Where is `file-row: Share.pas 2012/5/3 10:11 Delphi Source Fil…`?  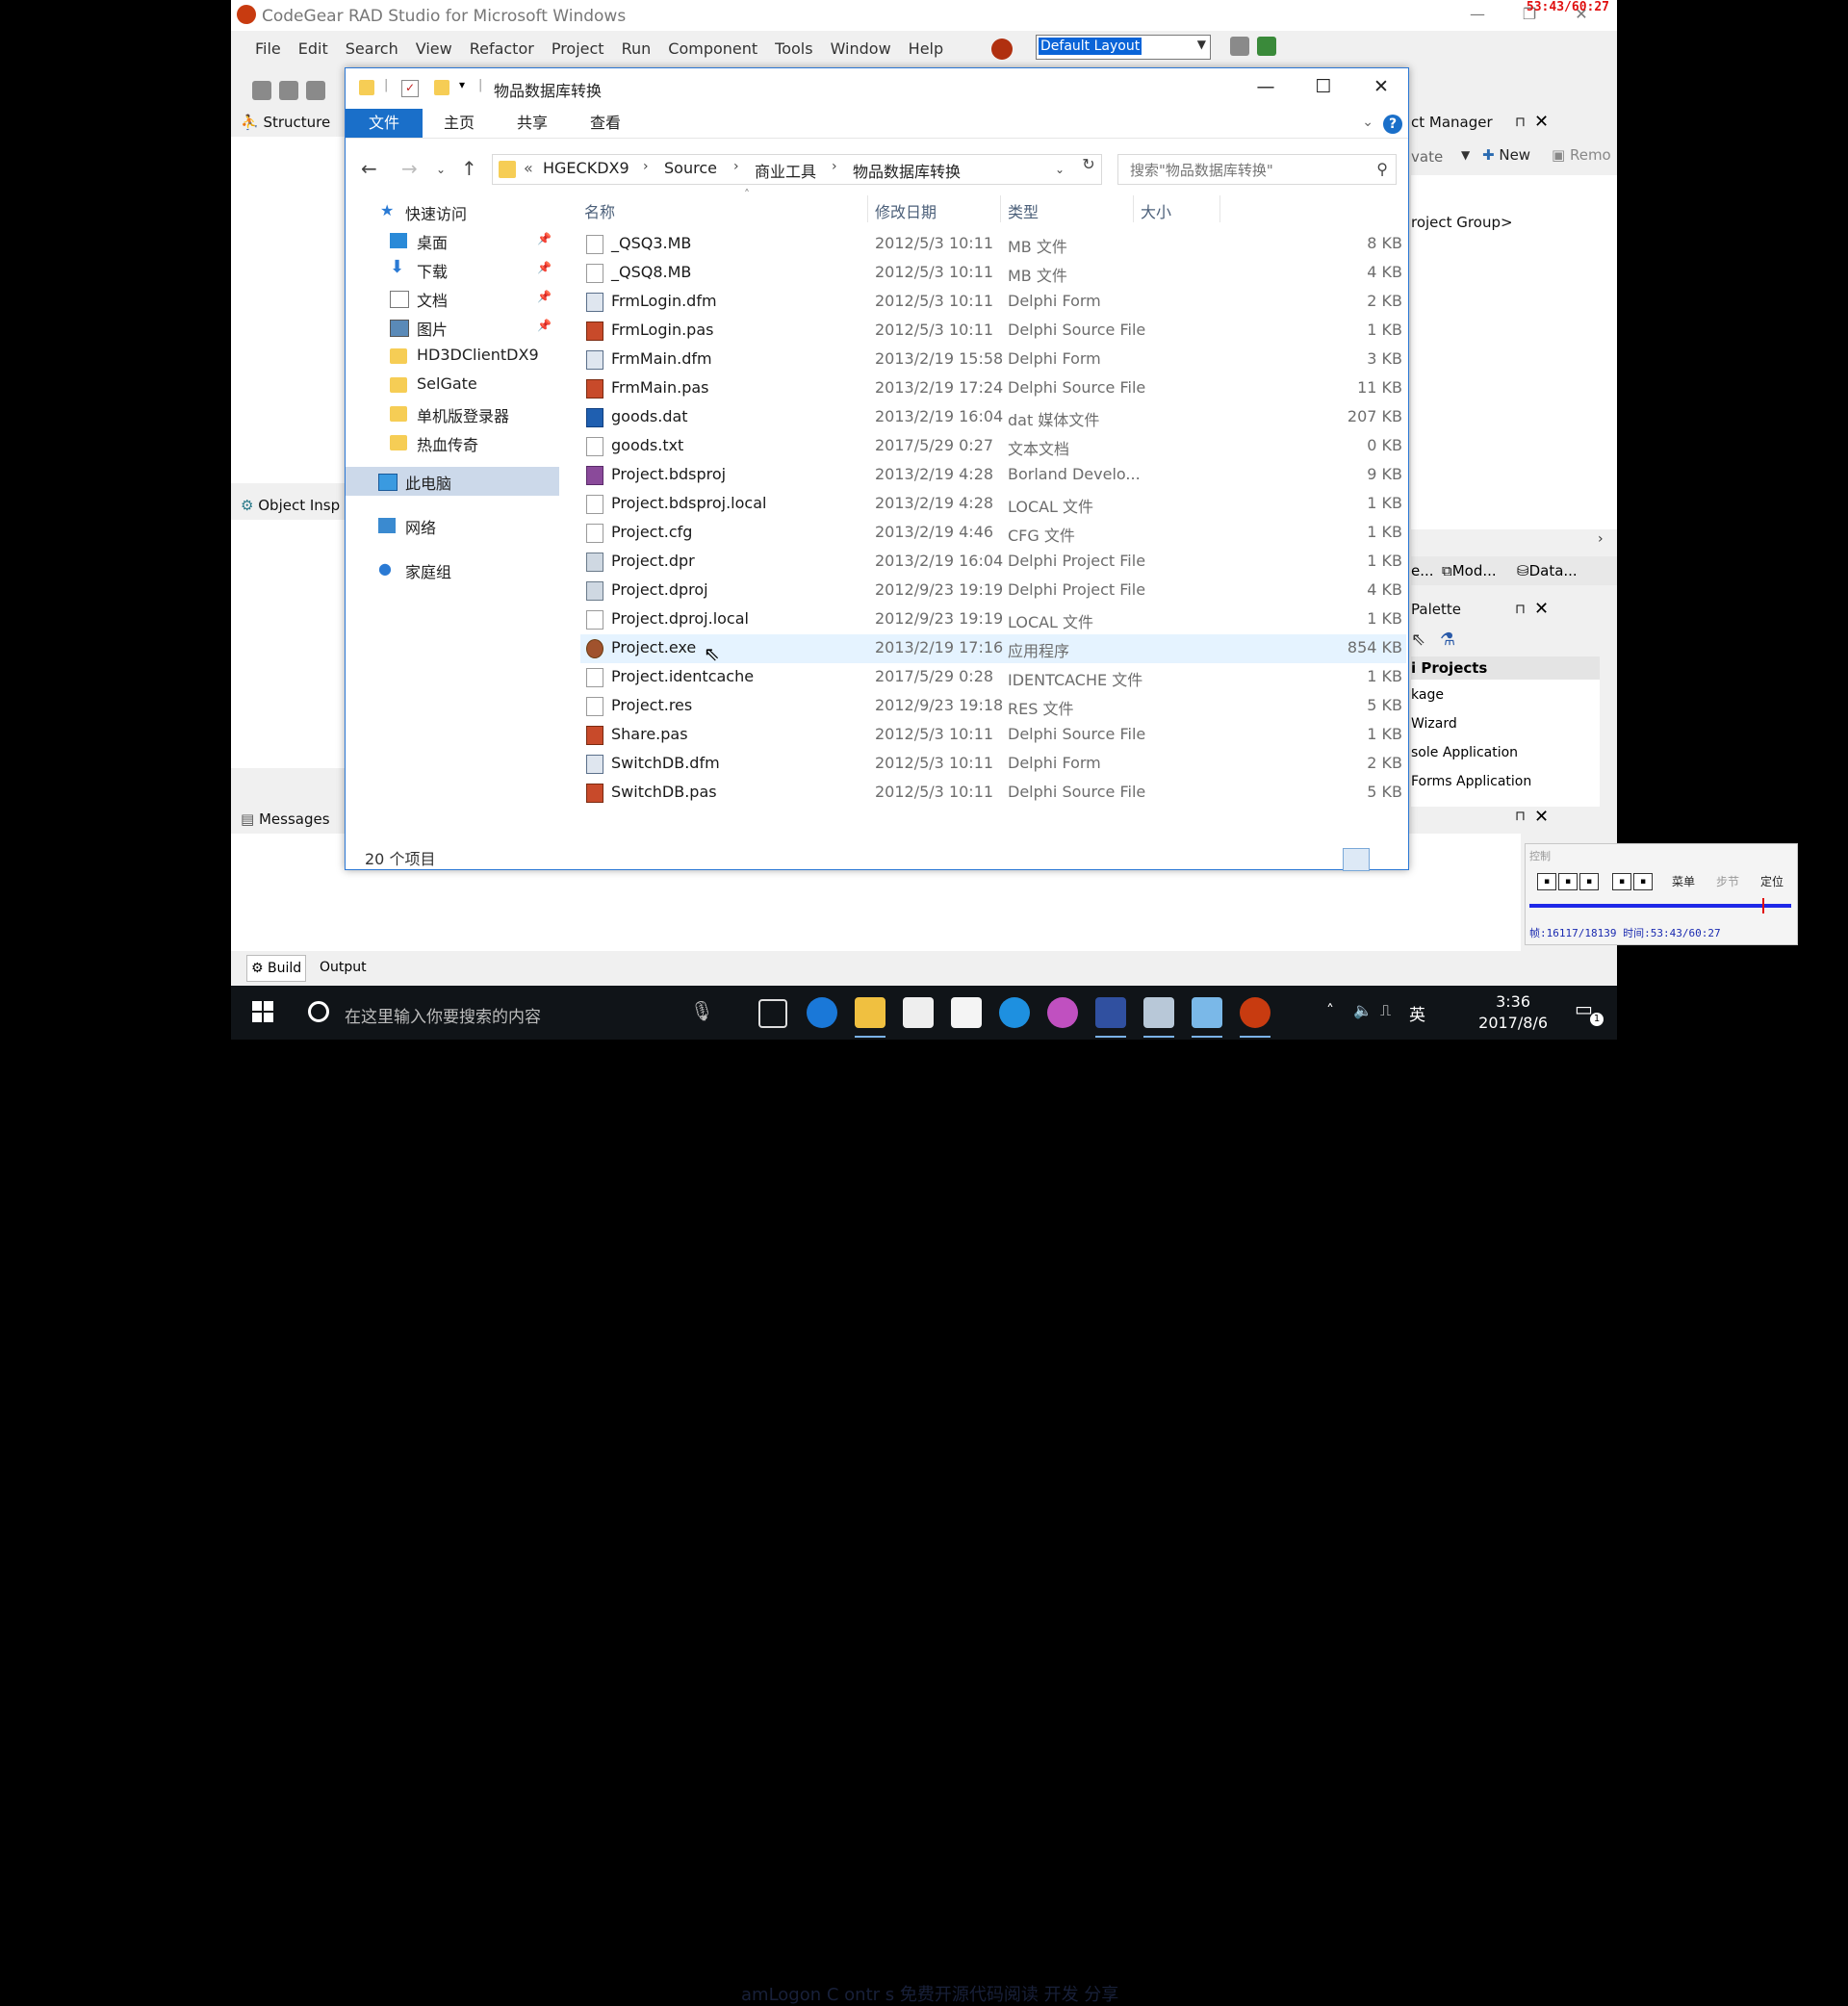 file-row: Share.pas 2012/5/3 10:11 Delphi Source Fil… is located at coordinates (993, 735).